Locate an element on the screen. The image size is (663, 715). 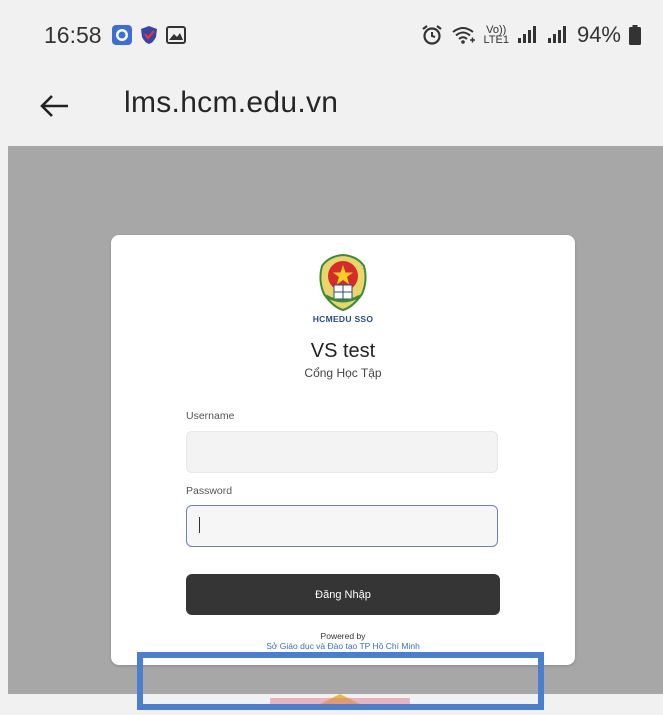
password-input is located at coordinates (342, 526).